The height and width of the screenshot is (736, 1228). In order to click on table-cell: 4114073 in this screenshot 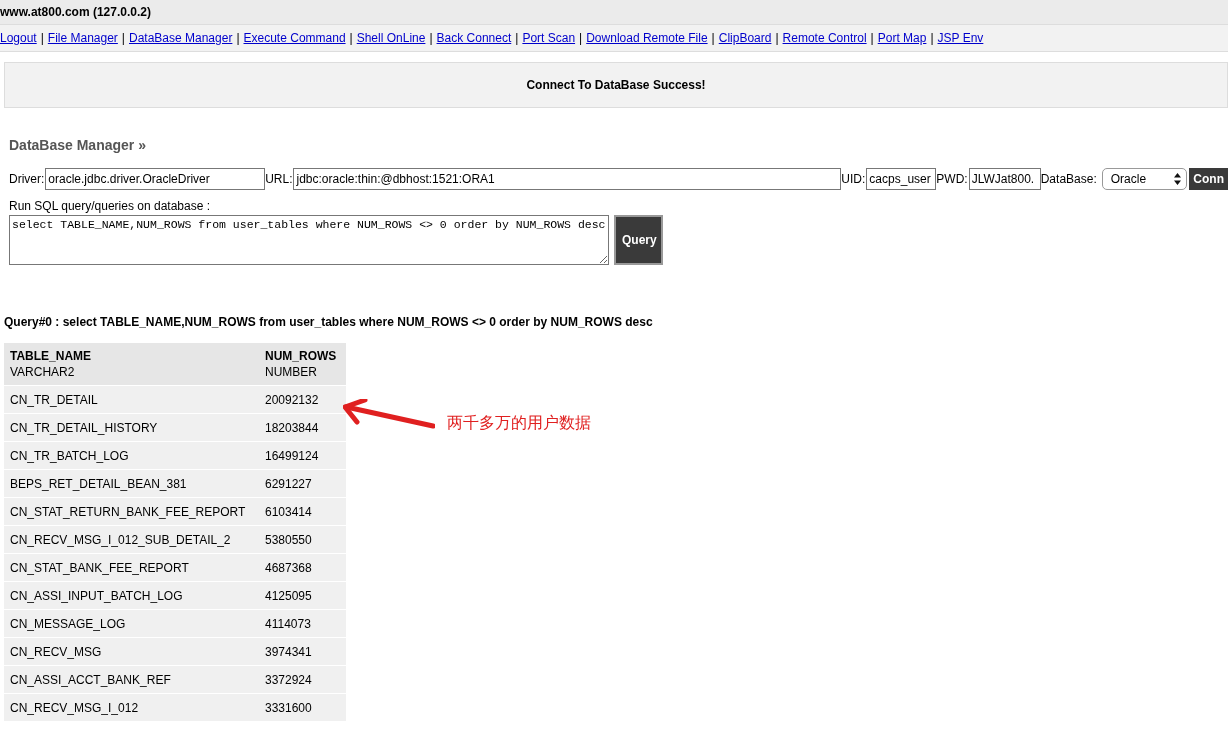, I will do `click(302, 623)`.